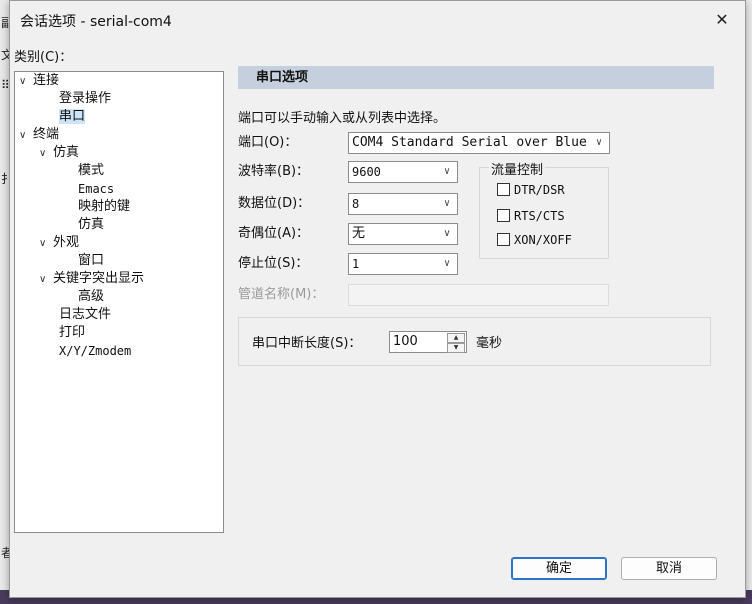 The width and height of the screenshot is (752, 604). Describe the element at coordinates (307, 343) in the screenshot. I see `break-length-label: 串口中断长度(S)：` at that location.